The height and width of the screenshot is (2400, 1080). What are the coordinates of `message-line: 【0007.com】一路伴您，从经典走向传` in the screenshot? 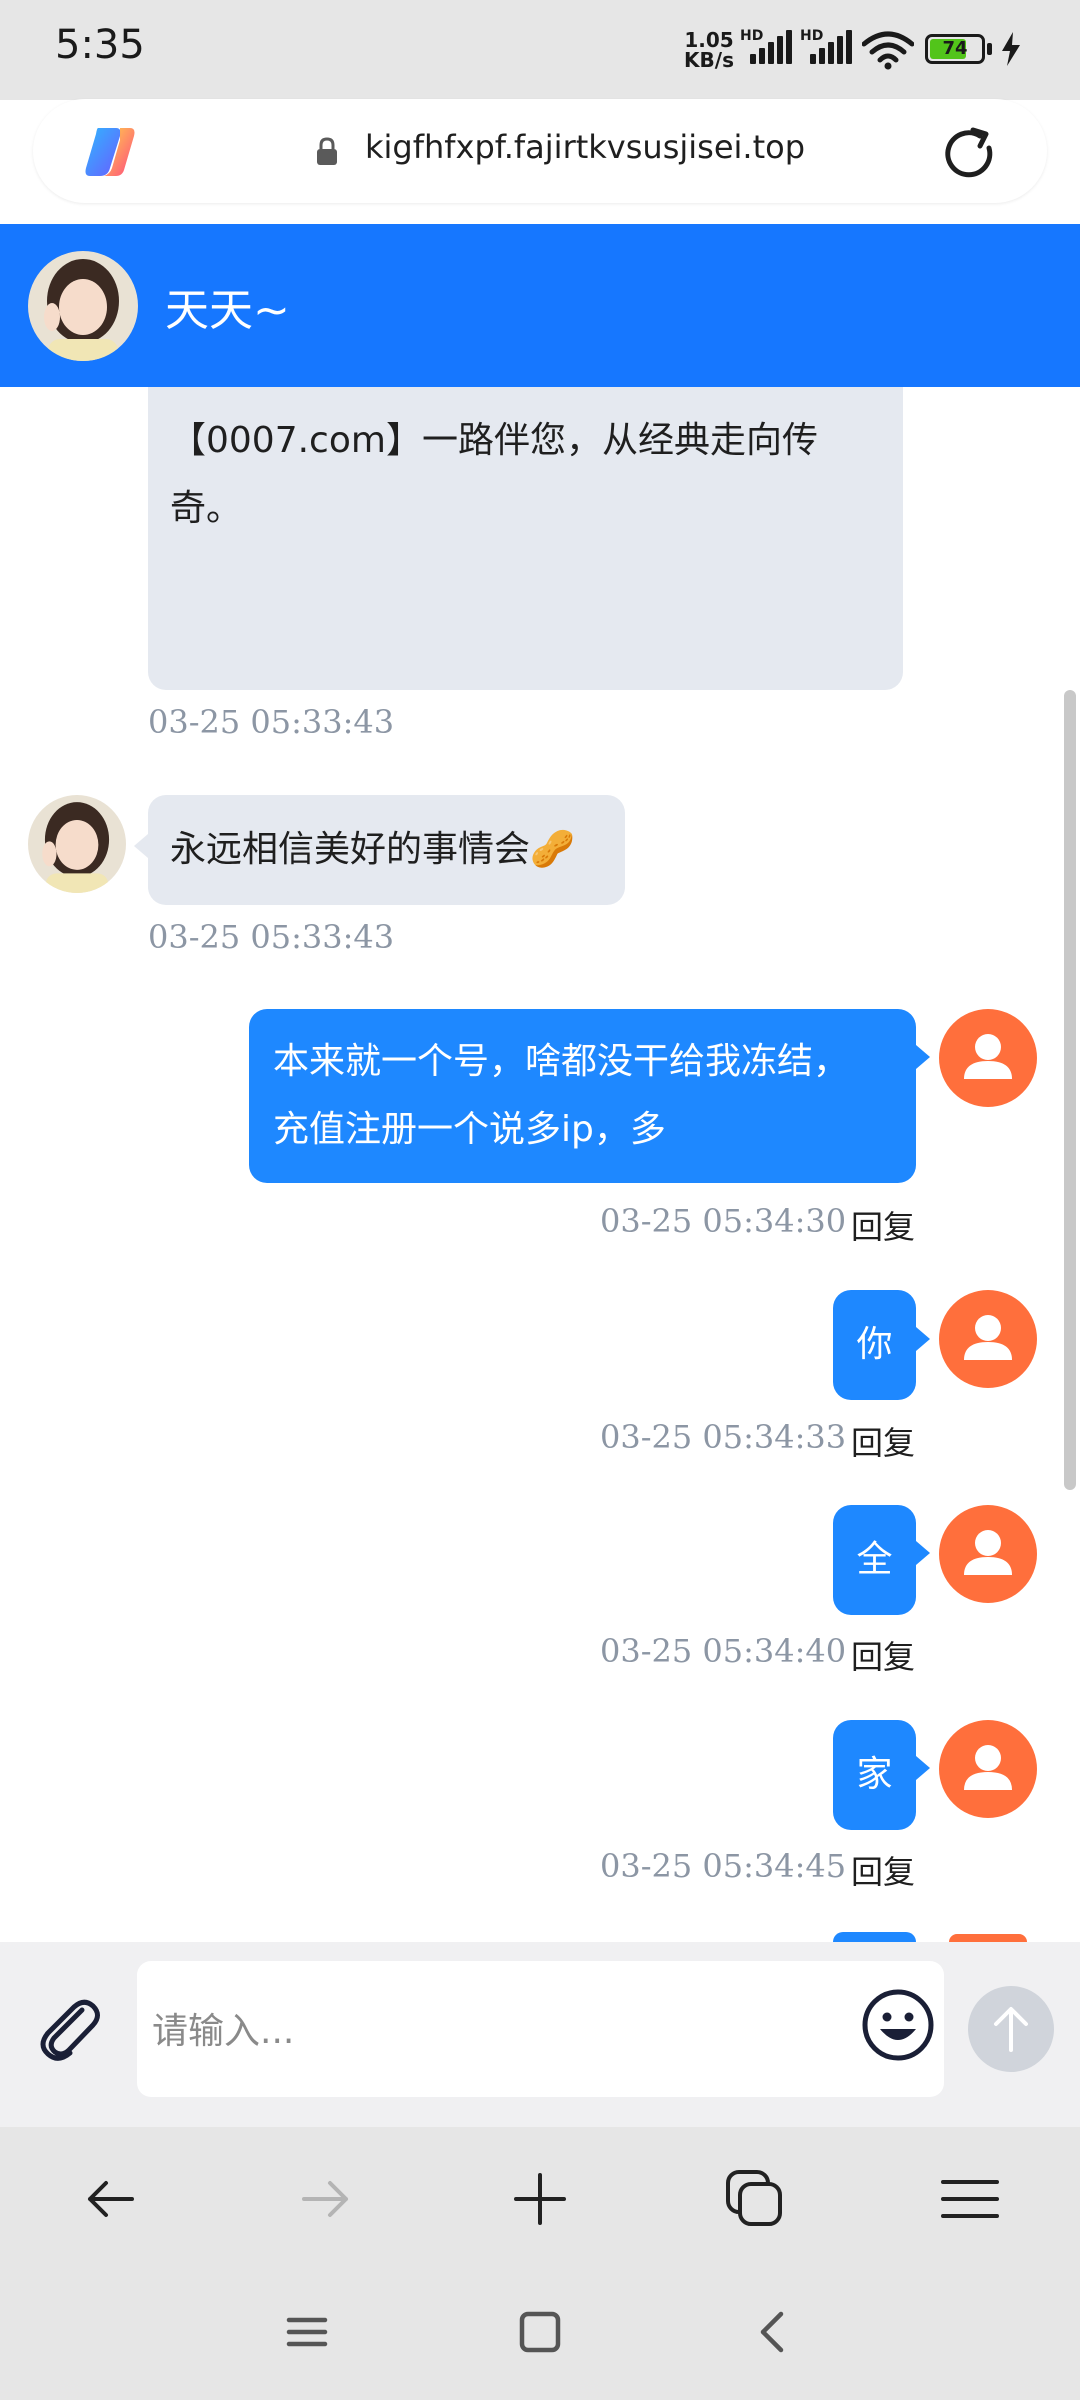 It's located at (494, 440).